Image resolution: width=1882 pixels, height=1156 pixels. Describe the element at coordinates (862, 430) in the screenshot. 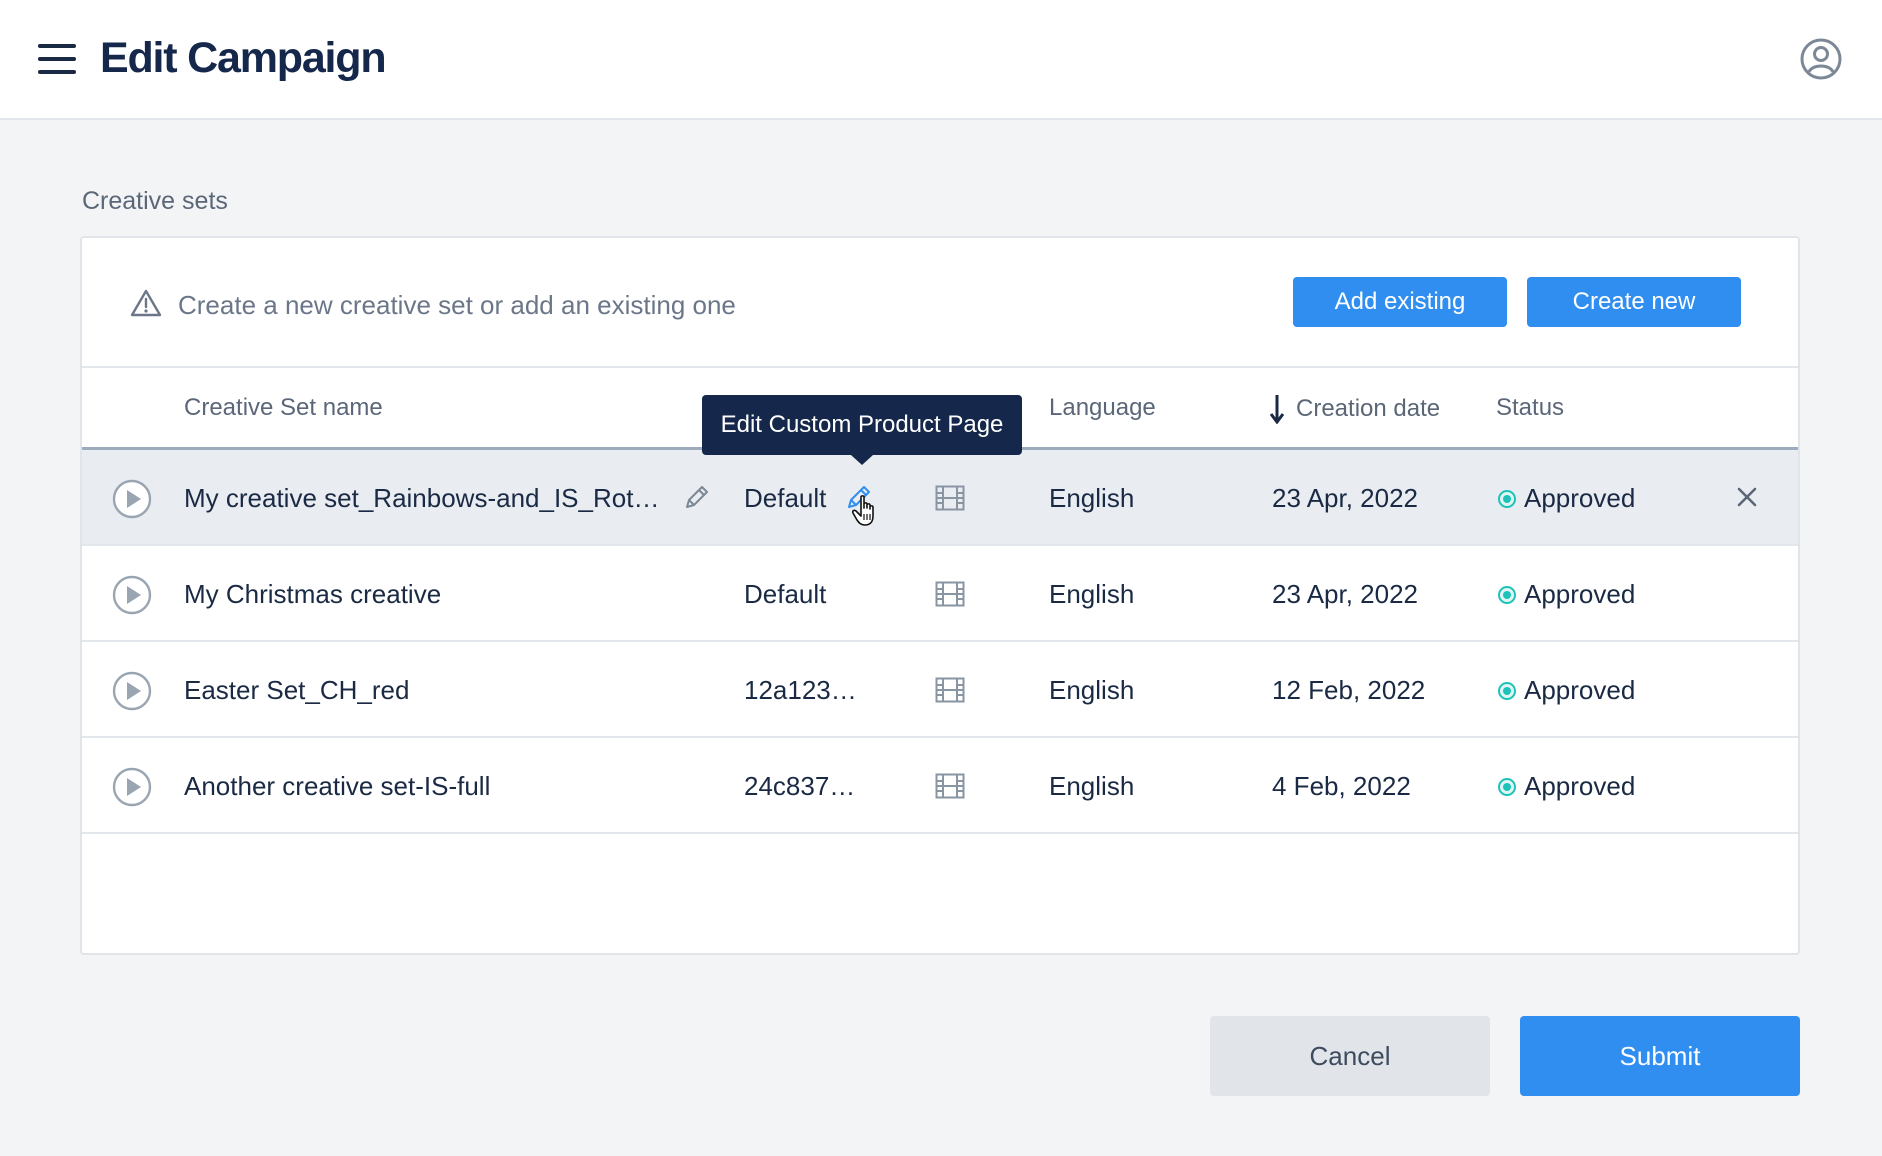

I see `edit-custom-product-page-tooltip: Edit Custom Product Page` at that location.